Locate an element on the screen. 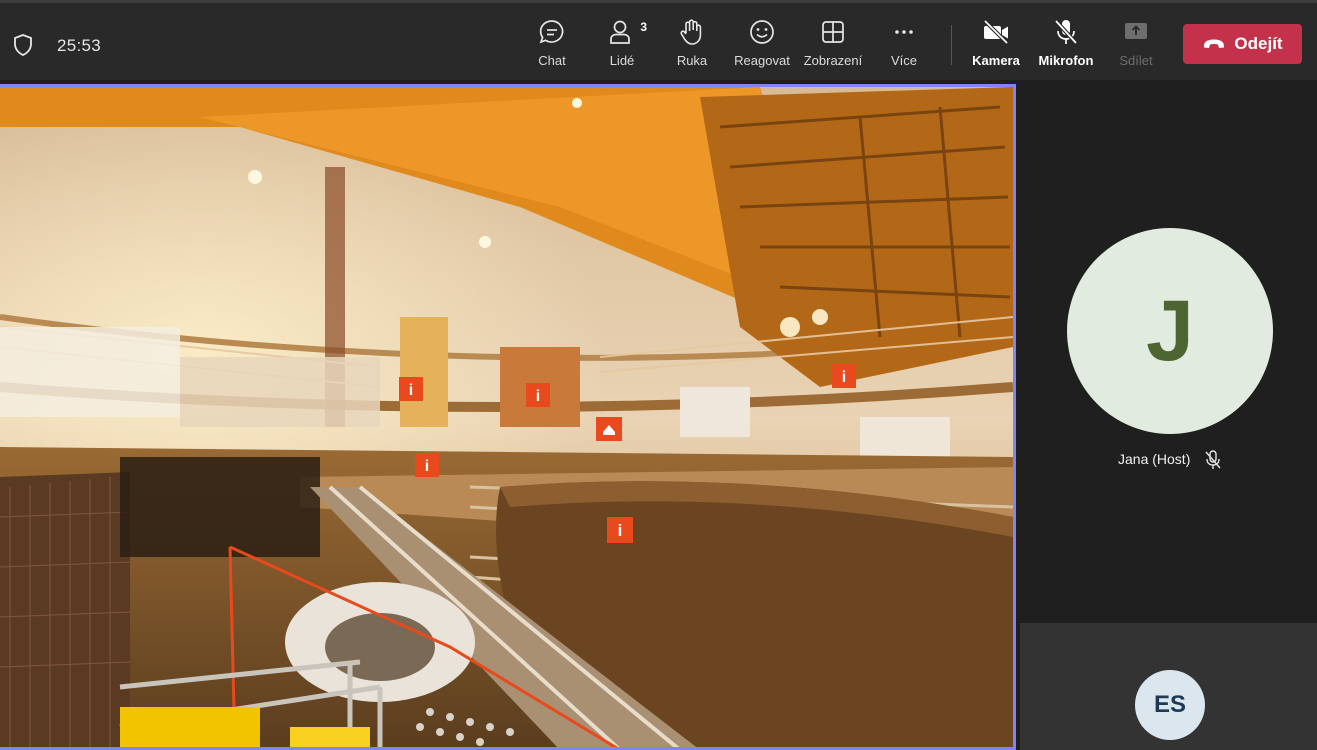 This screenshot has height=750, width=1317. people-icon is located at coordinates (620, 32).